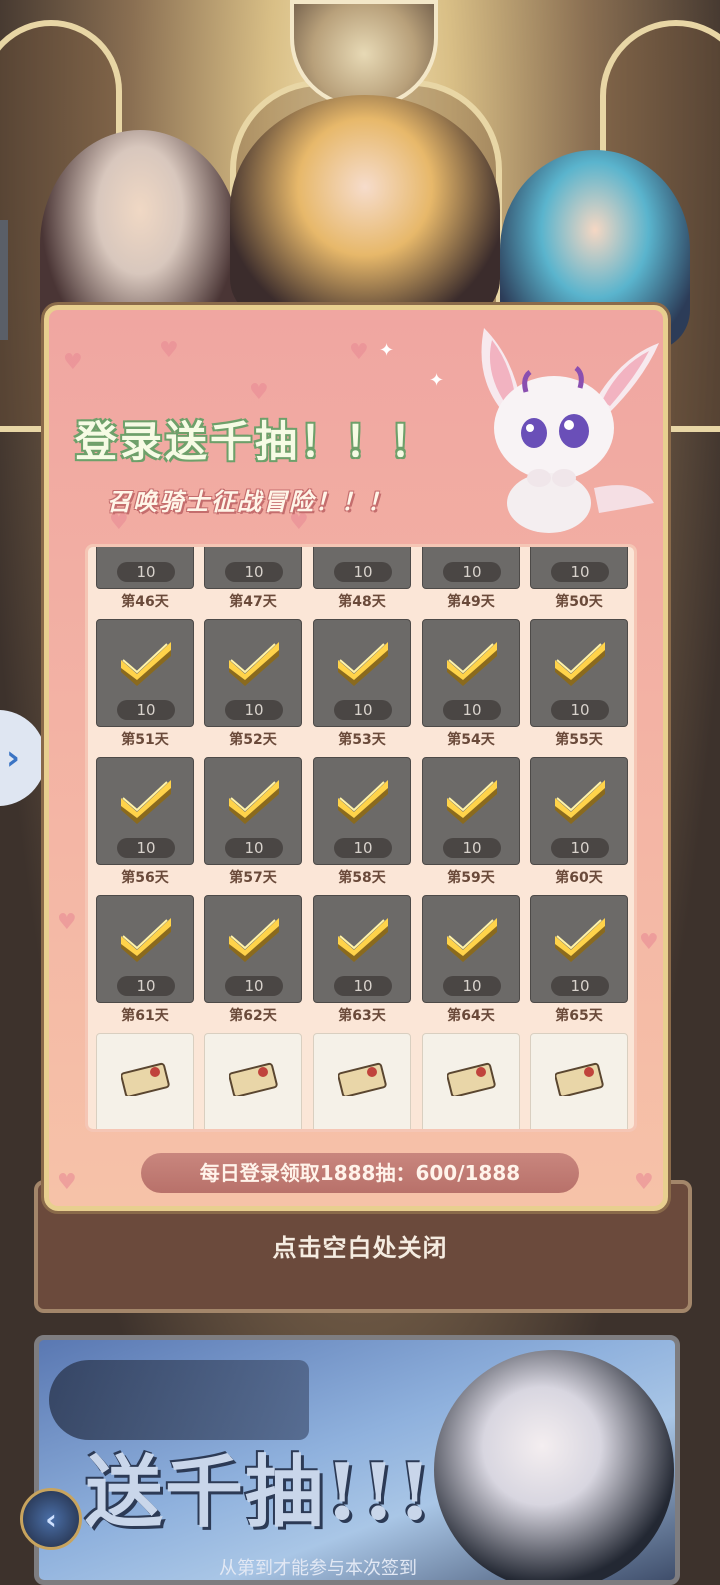 The image size is (720, 1585). What do you see at coordinates (253, 602) in the screenshot?
I see `day-label: 第47天` at bounding box center [253, 602].